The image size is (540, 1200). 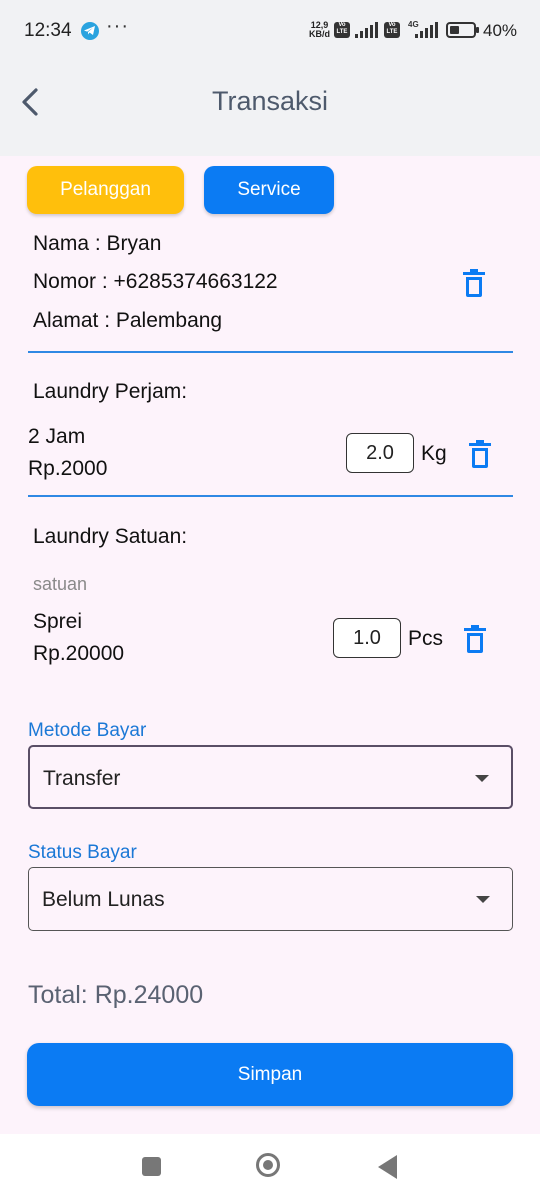 I want to click on tab-service: Service, so click(x=269, y=190).